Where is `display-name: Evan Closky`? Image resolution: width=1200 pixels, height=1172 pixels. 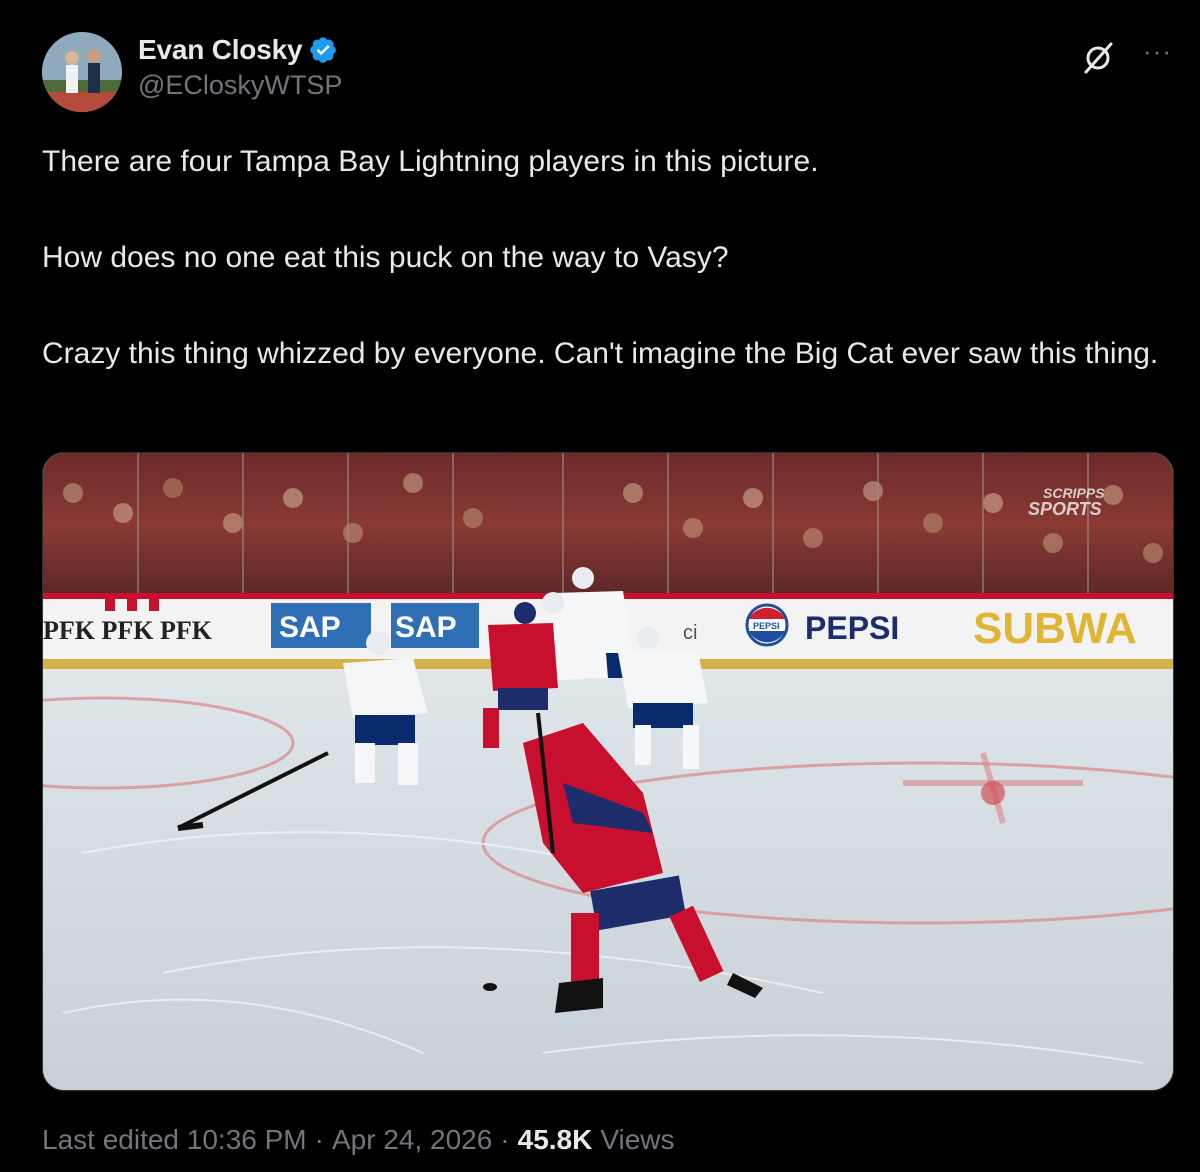 display-name: Evan Closky is located at coordinates (220, 50).